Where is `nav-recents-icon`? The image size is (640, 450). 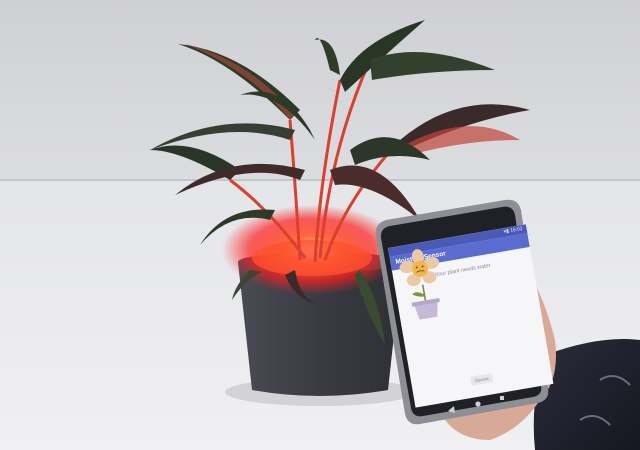
nav-recents-icon is located at coordinates (502, 398).